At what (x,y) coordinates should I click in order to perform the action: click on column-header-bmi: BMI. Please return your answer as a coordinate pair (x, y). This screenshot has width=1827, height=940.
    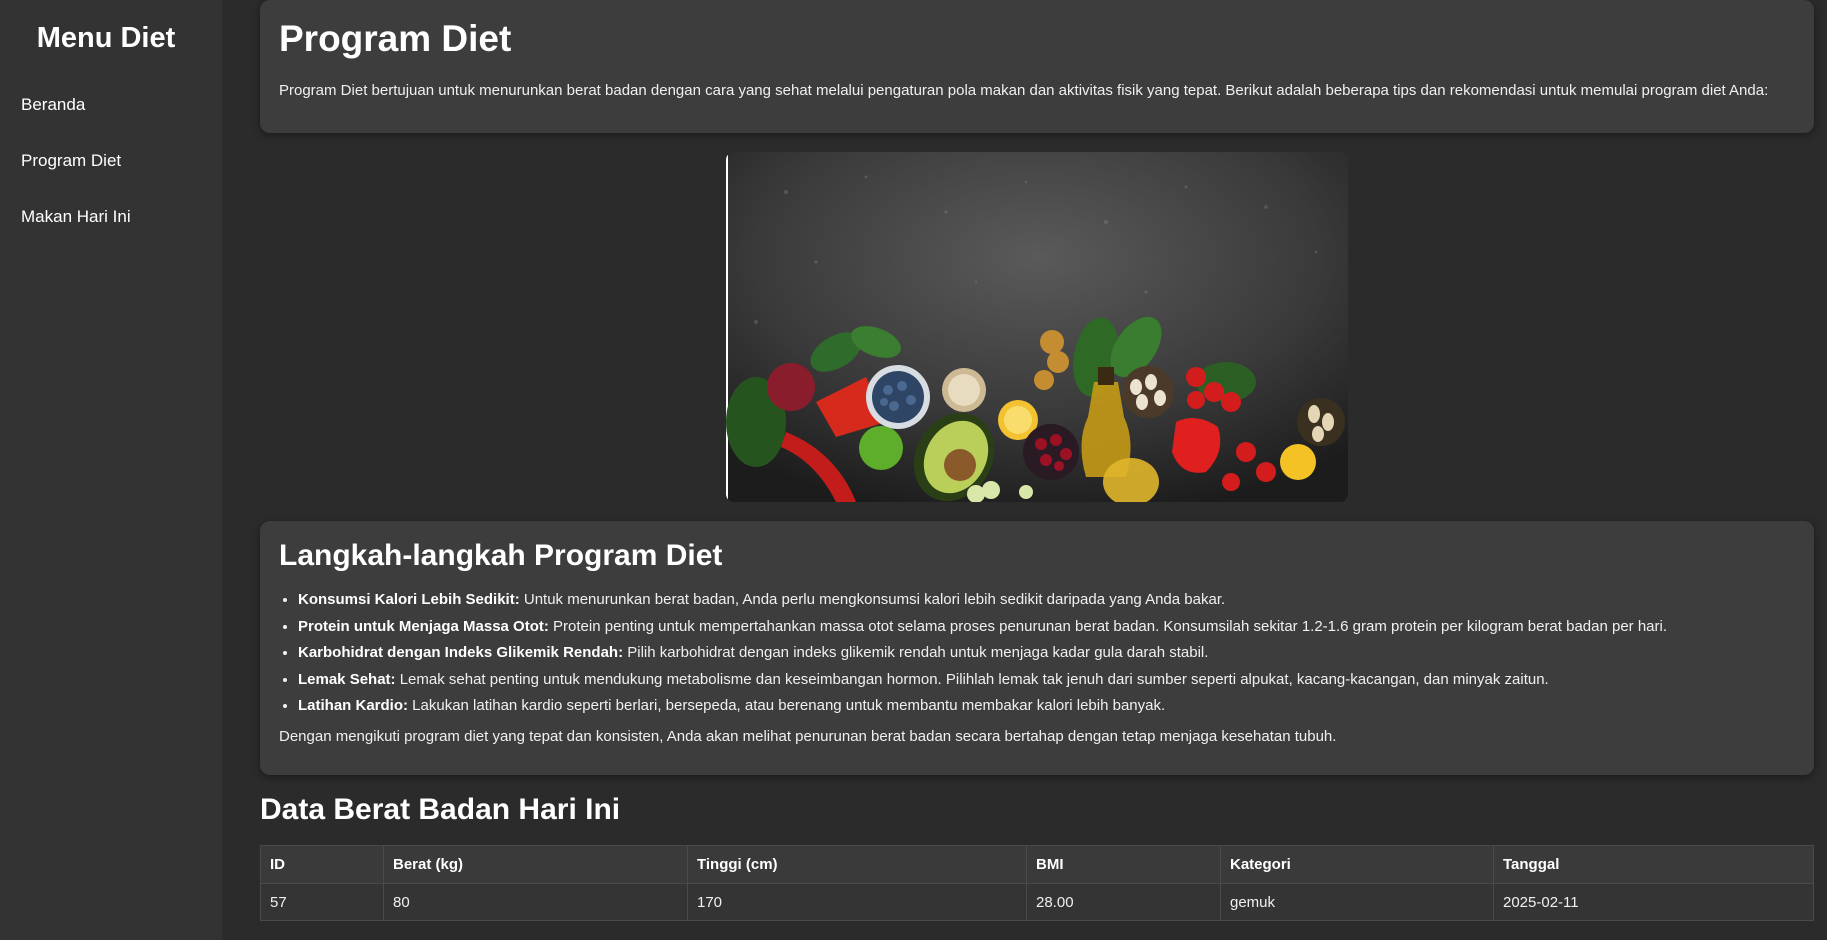
    Looking at the image, I should click on (1123, 864).